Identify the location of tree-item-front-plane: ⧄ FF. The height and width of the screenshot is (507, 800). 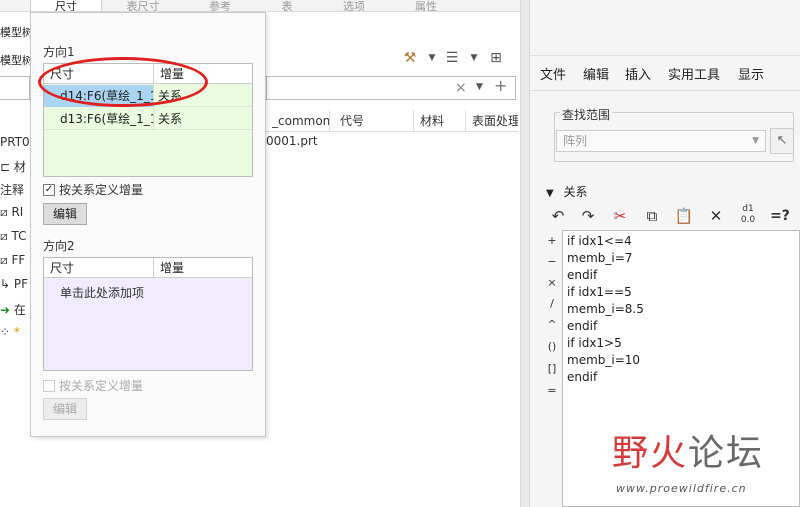
(12, 260).